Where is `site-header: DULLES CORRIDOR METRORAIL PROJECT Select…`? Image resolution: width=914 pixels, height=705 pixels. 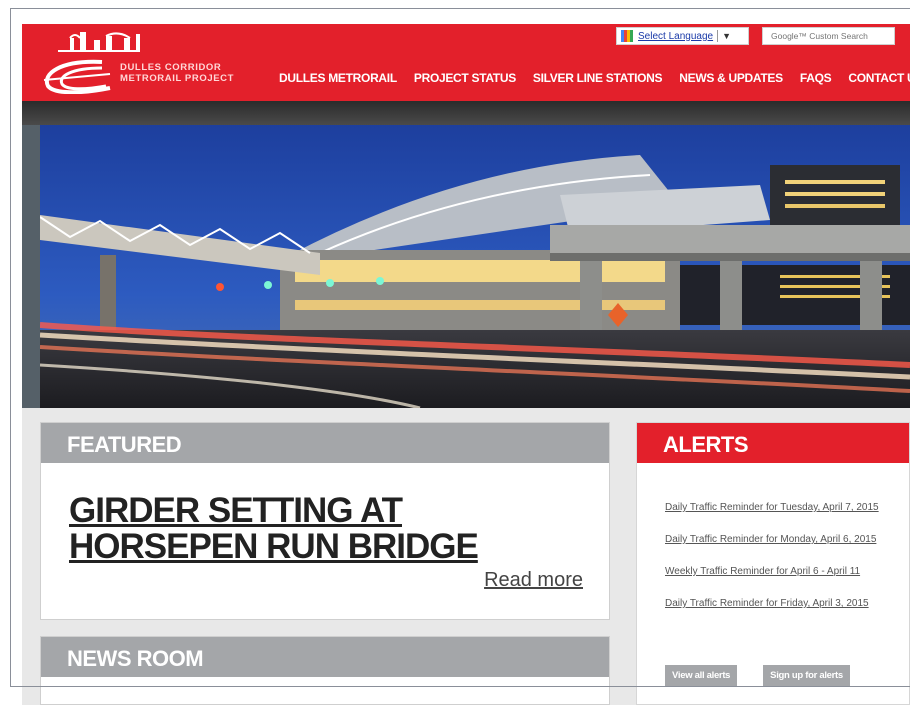 site-header: DULLES CORRIDOR METRORAIL PROJECT Select… is located at coordinates (466, 62).